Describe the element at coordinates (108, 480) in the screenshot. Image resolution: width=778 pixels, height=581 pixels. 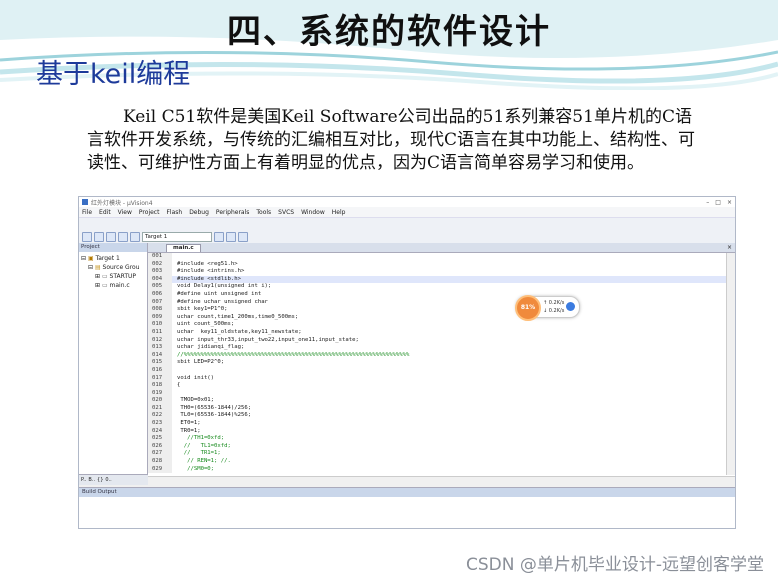
I see `tab-templates: 0..` at that location.